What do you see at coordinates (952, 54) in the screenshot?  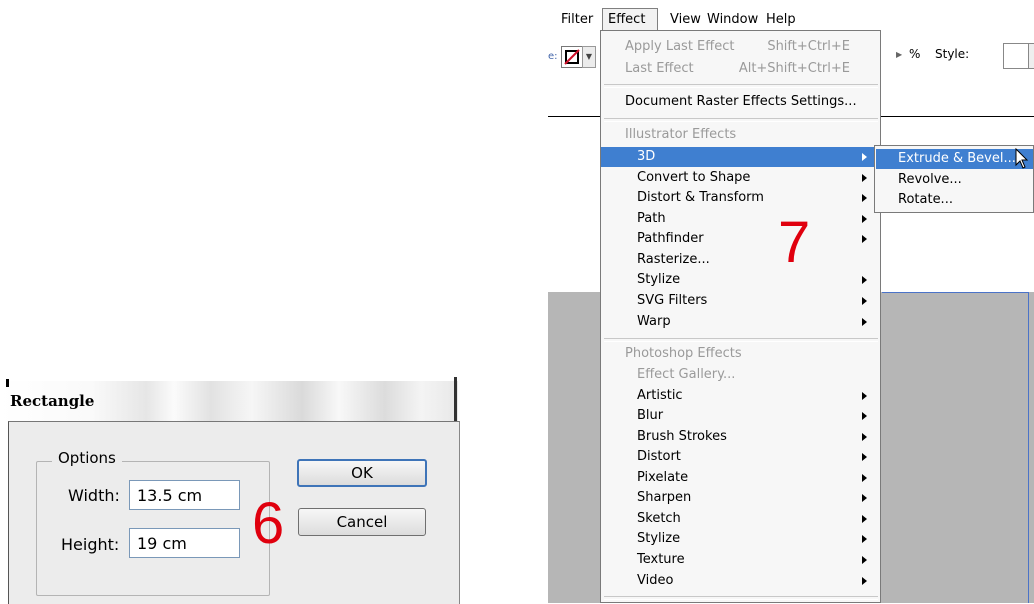 I see `style-label: Style:` at bounding box center [952, 54].